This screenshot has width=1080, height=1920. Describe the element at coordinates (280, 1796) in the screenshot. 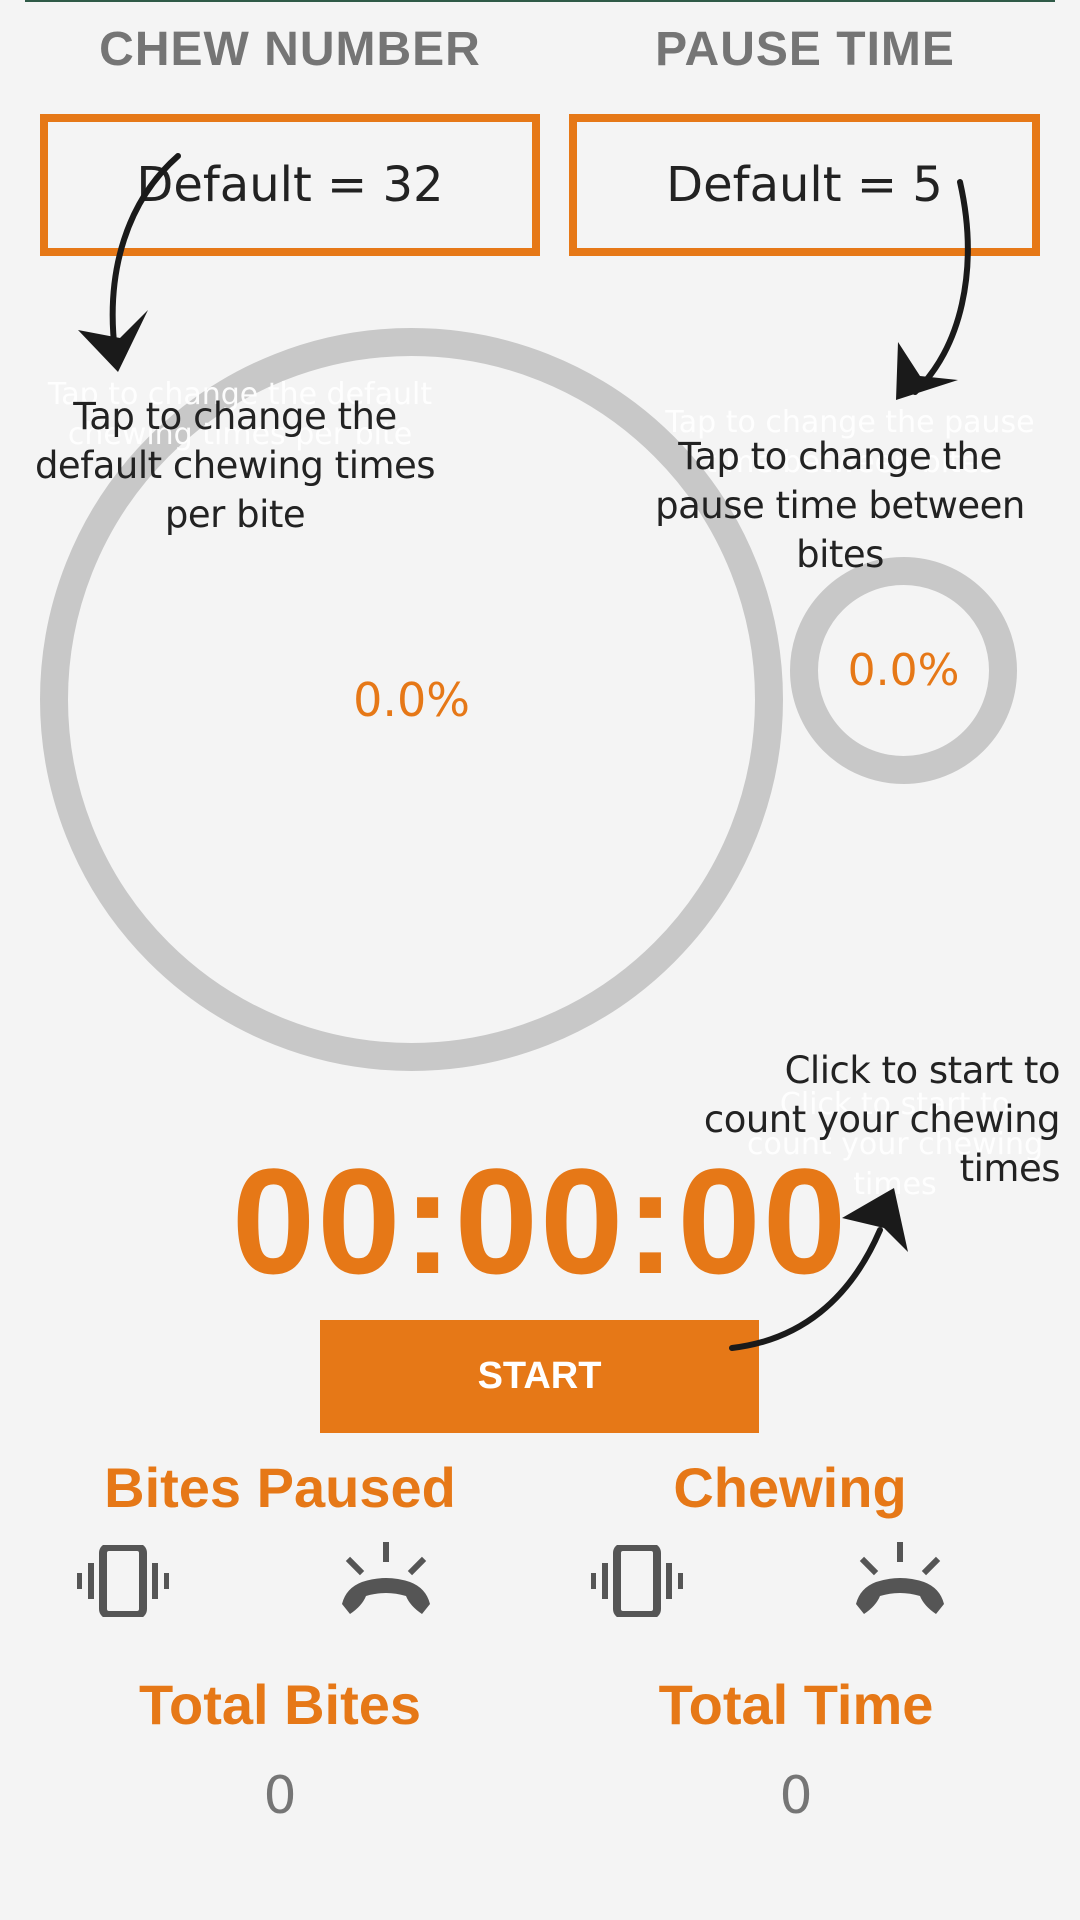

I see `total-bites-value: 0` at that location.